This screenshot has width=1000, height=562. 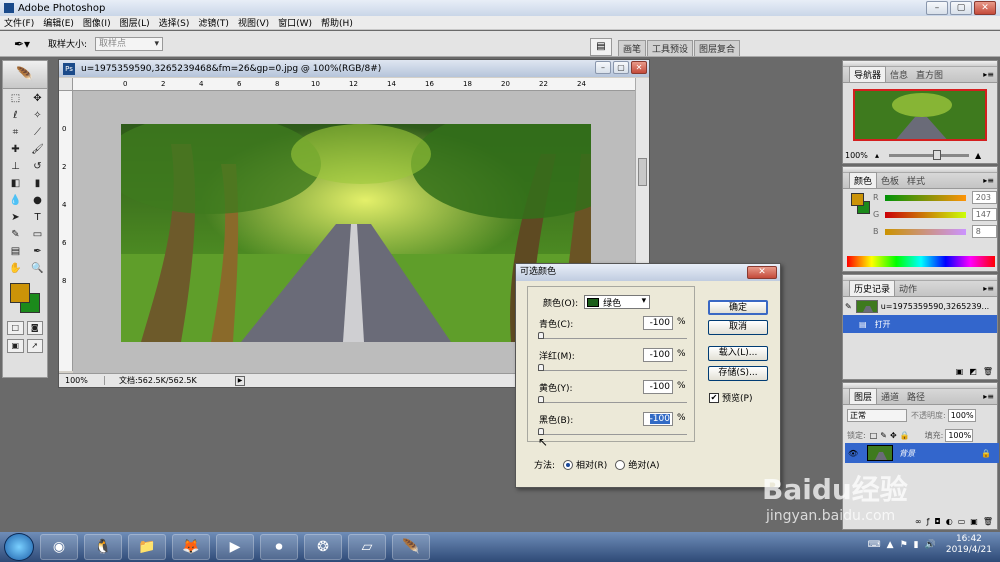 What do you see at coordinates (174, 22) in the screenshot?
I see `menu-select: 选择(S)` at bounding box center [174, 22].